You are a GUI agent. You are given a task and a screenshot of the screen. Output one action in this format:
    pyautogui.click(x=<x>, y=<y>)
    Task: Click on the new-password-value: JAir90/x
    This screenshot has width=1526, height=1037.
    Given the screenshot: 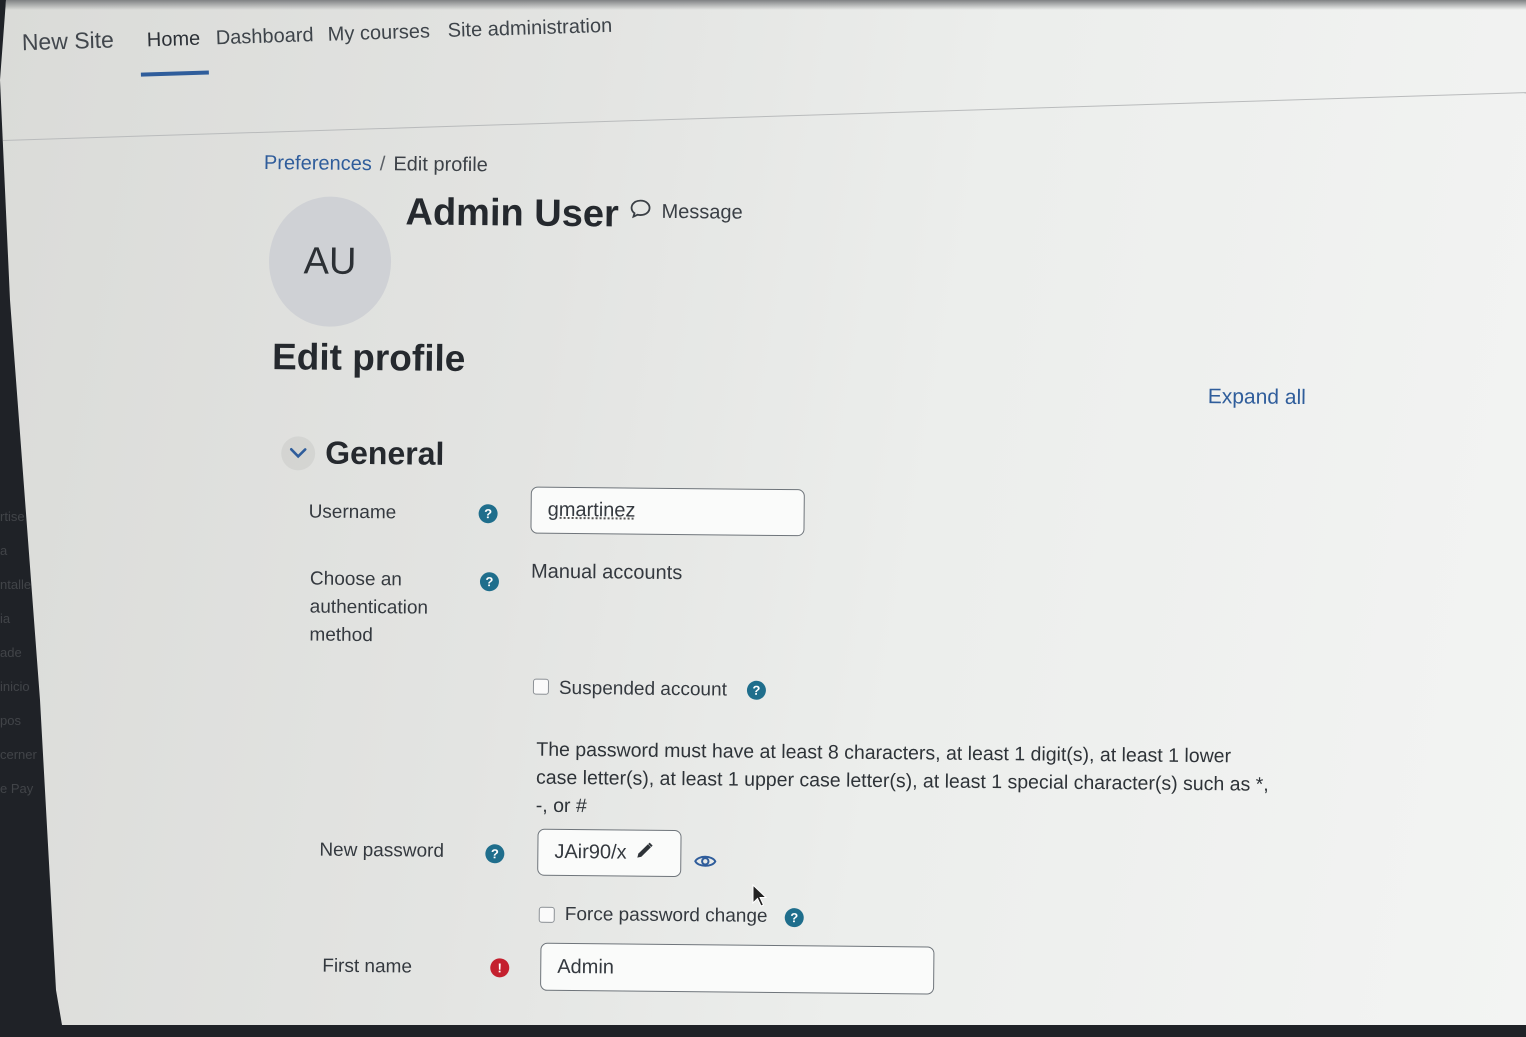 What is the action you would take?
    pyautogui.click(x=590, y=852)
    